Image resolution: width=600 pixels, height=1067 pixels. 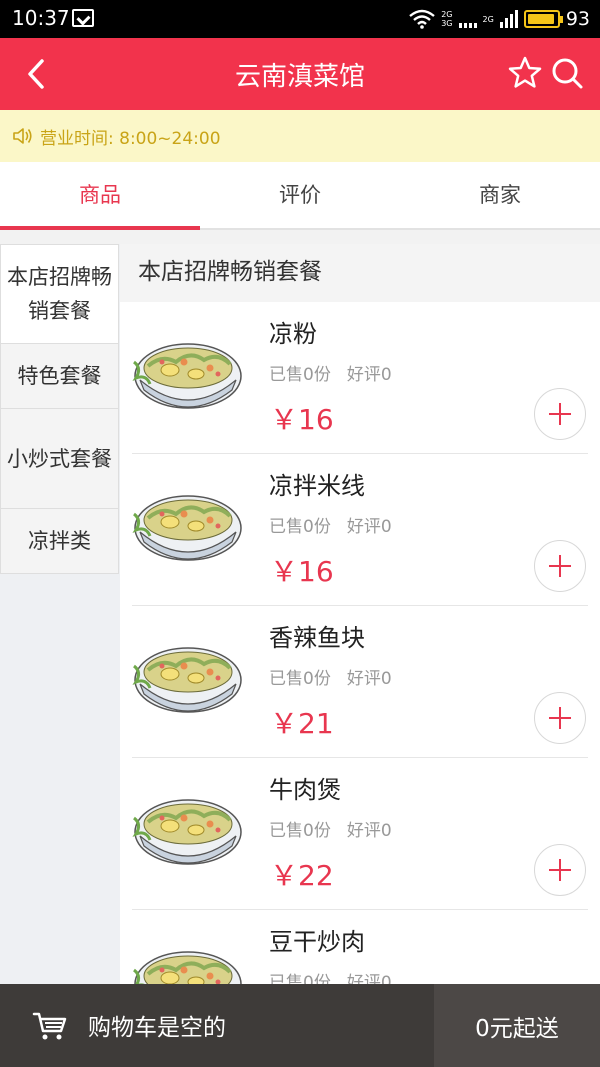 I want to click on business-hours-notice: 营业时间: 8:00~24:00, so click(x=300, y=136).